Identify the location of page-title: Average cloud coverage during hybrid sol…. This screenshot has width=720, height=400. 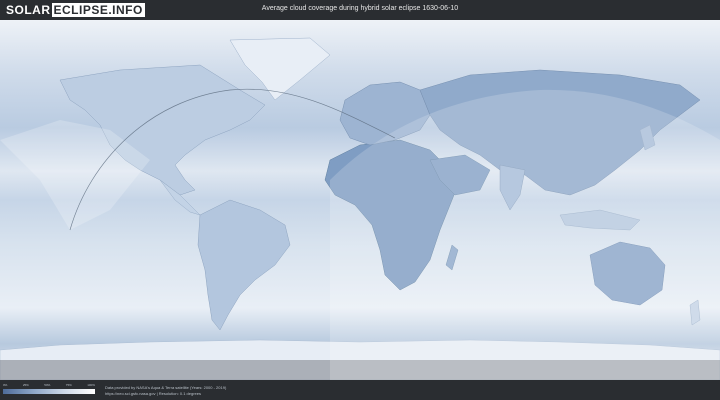
(360, 8).